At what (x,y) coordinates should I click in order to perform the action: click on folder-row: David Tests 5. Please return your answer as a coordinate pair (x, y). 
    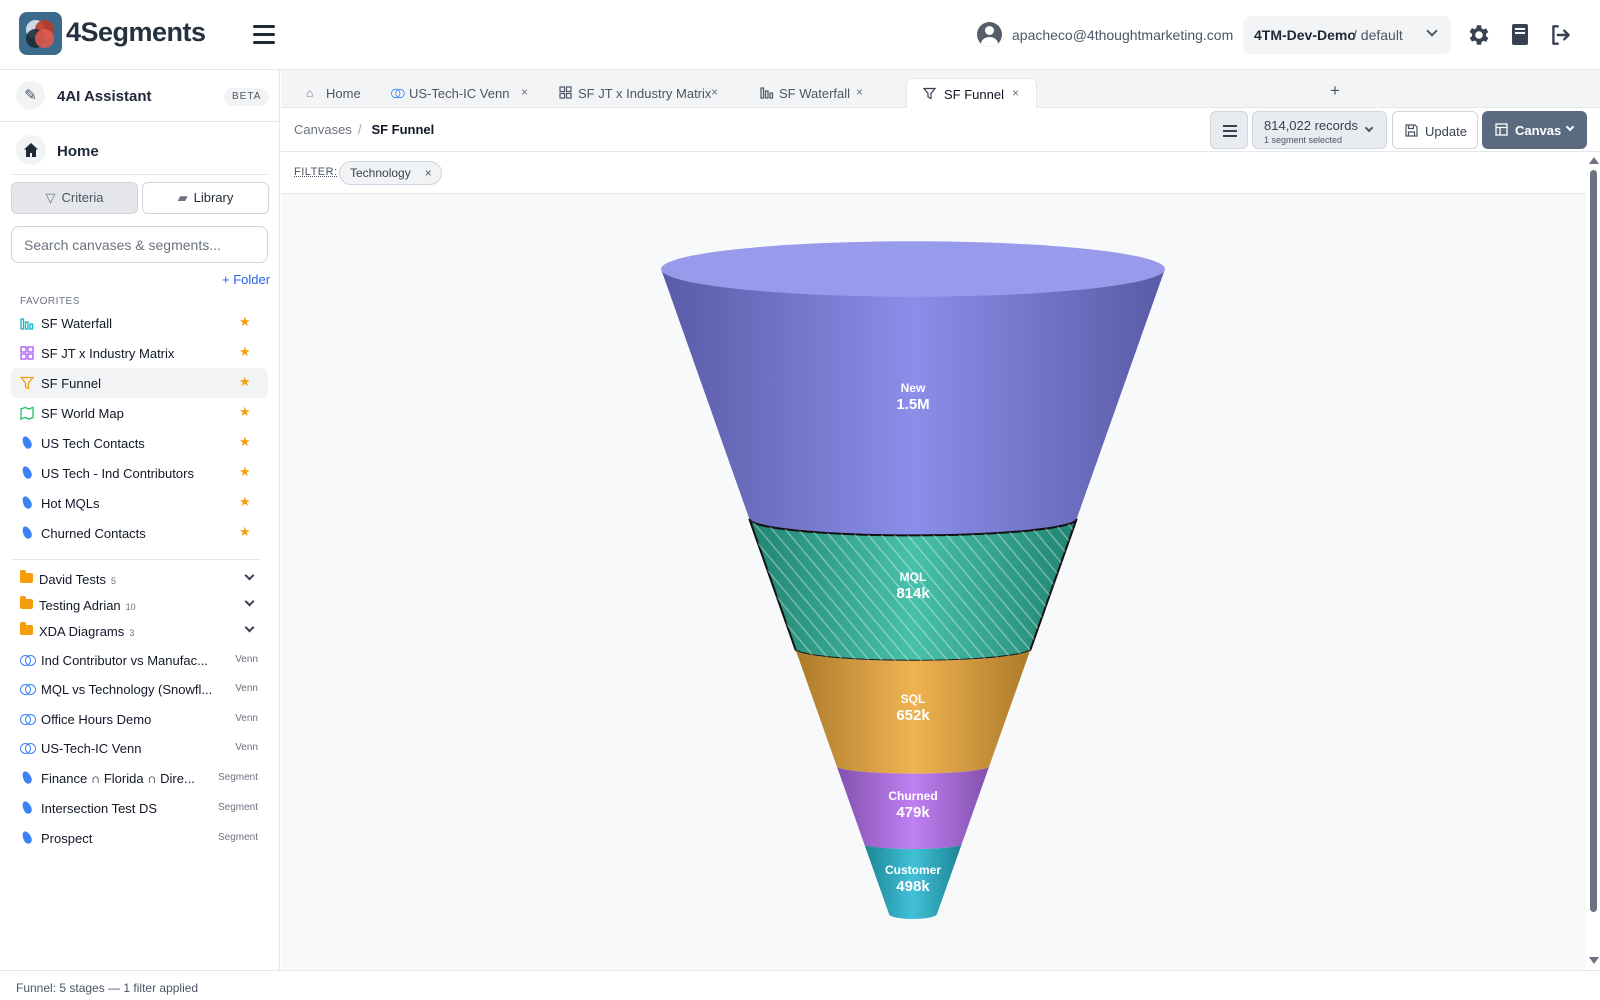
    Looking at the image, I should click on (139, 577).